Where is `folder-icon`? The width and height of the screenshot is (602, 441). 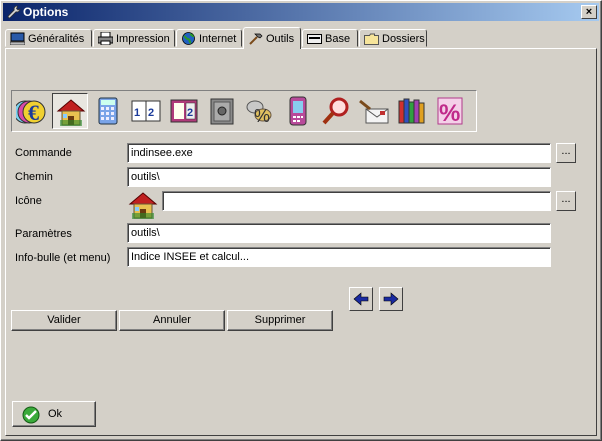 folder-icon is located at coordinates (371, 39).